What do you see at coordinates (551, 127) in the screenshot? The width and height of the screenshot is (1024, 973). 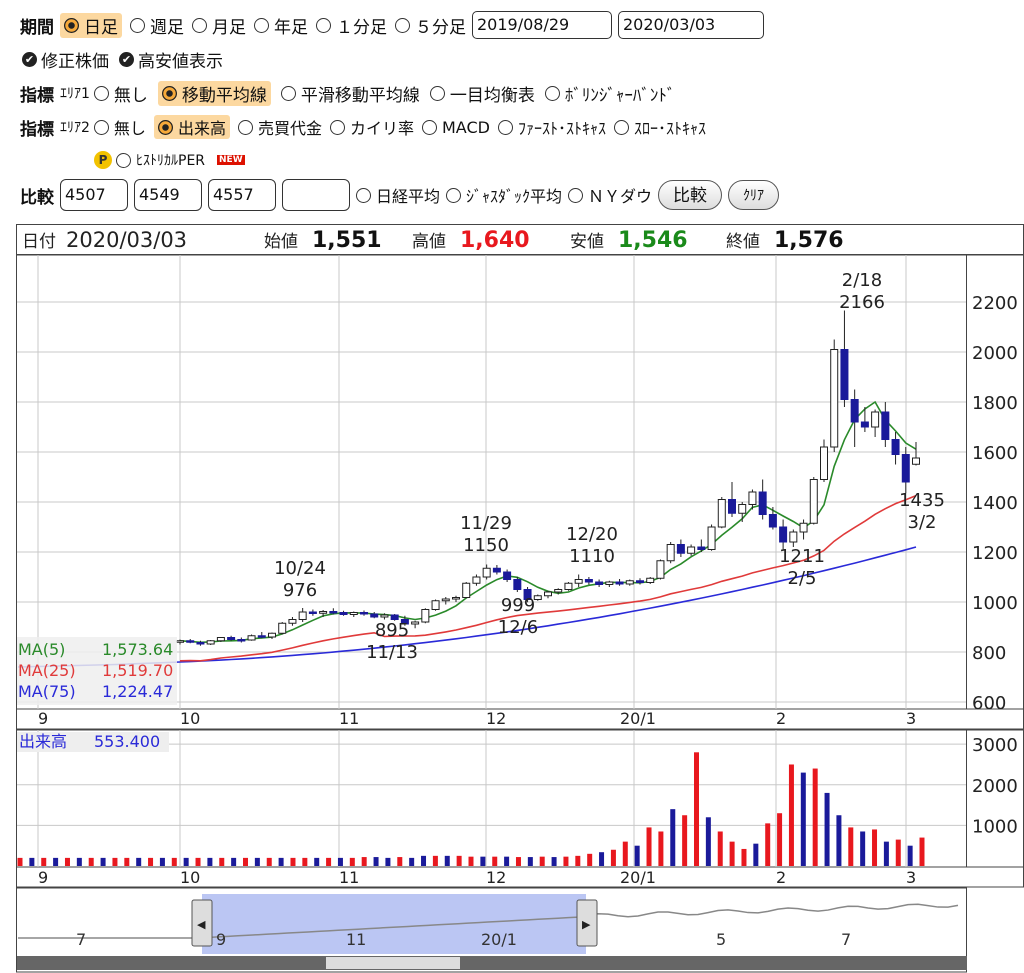 I see `area2-radio-5: ﾌｧｰｽﾄ･ｽﾄｷｬｽ` at bounding box center [551, 127].